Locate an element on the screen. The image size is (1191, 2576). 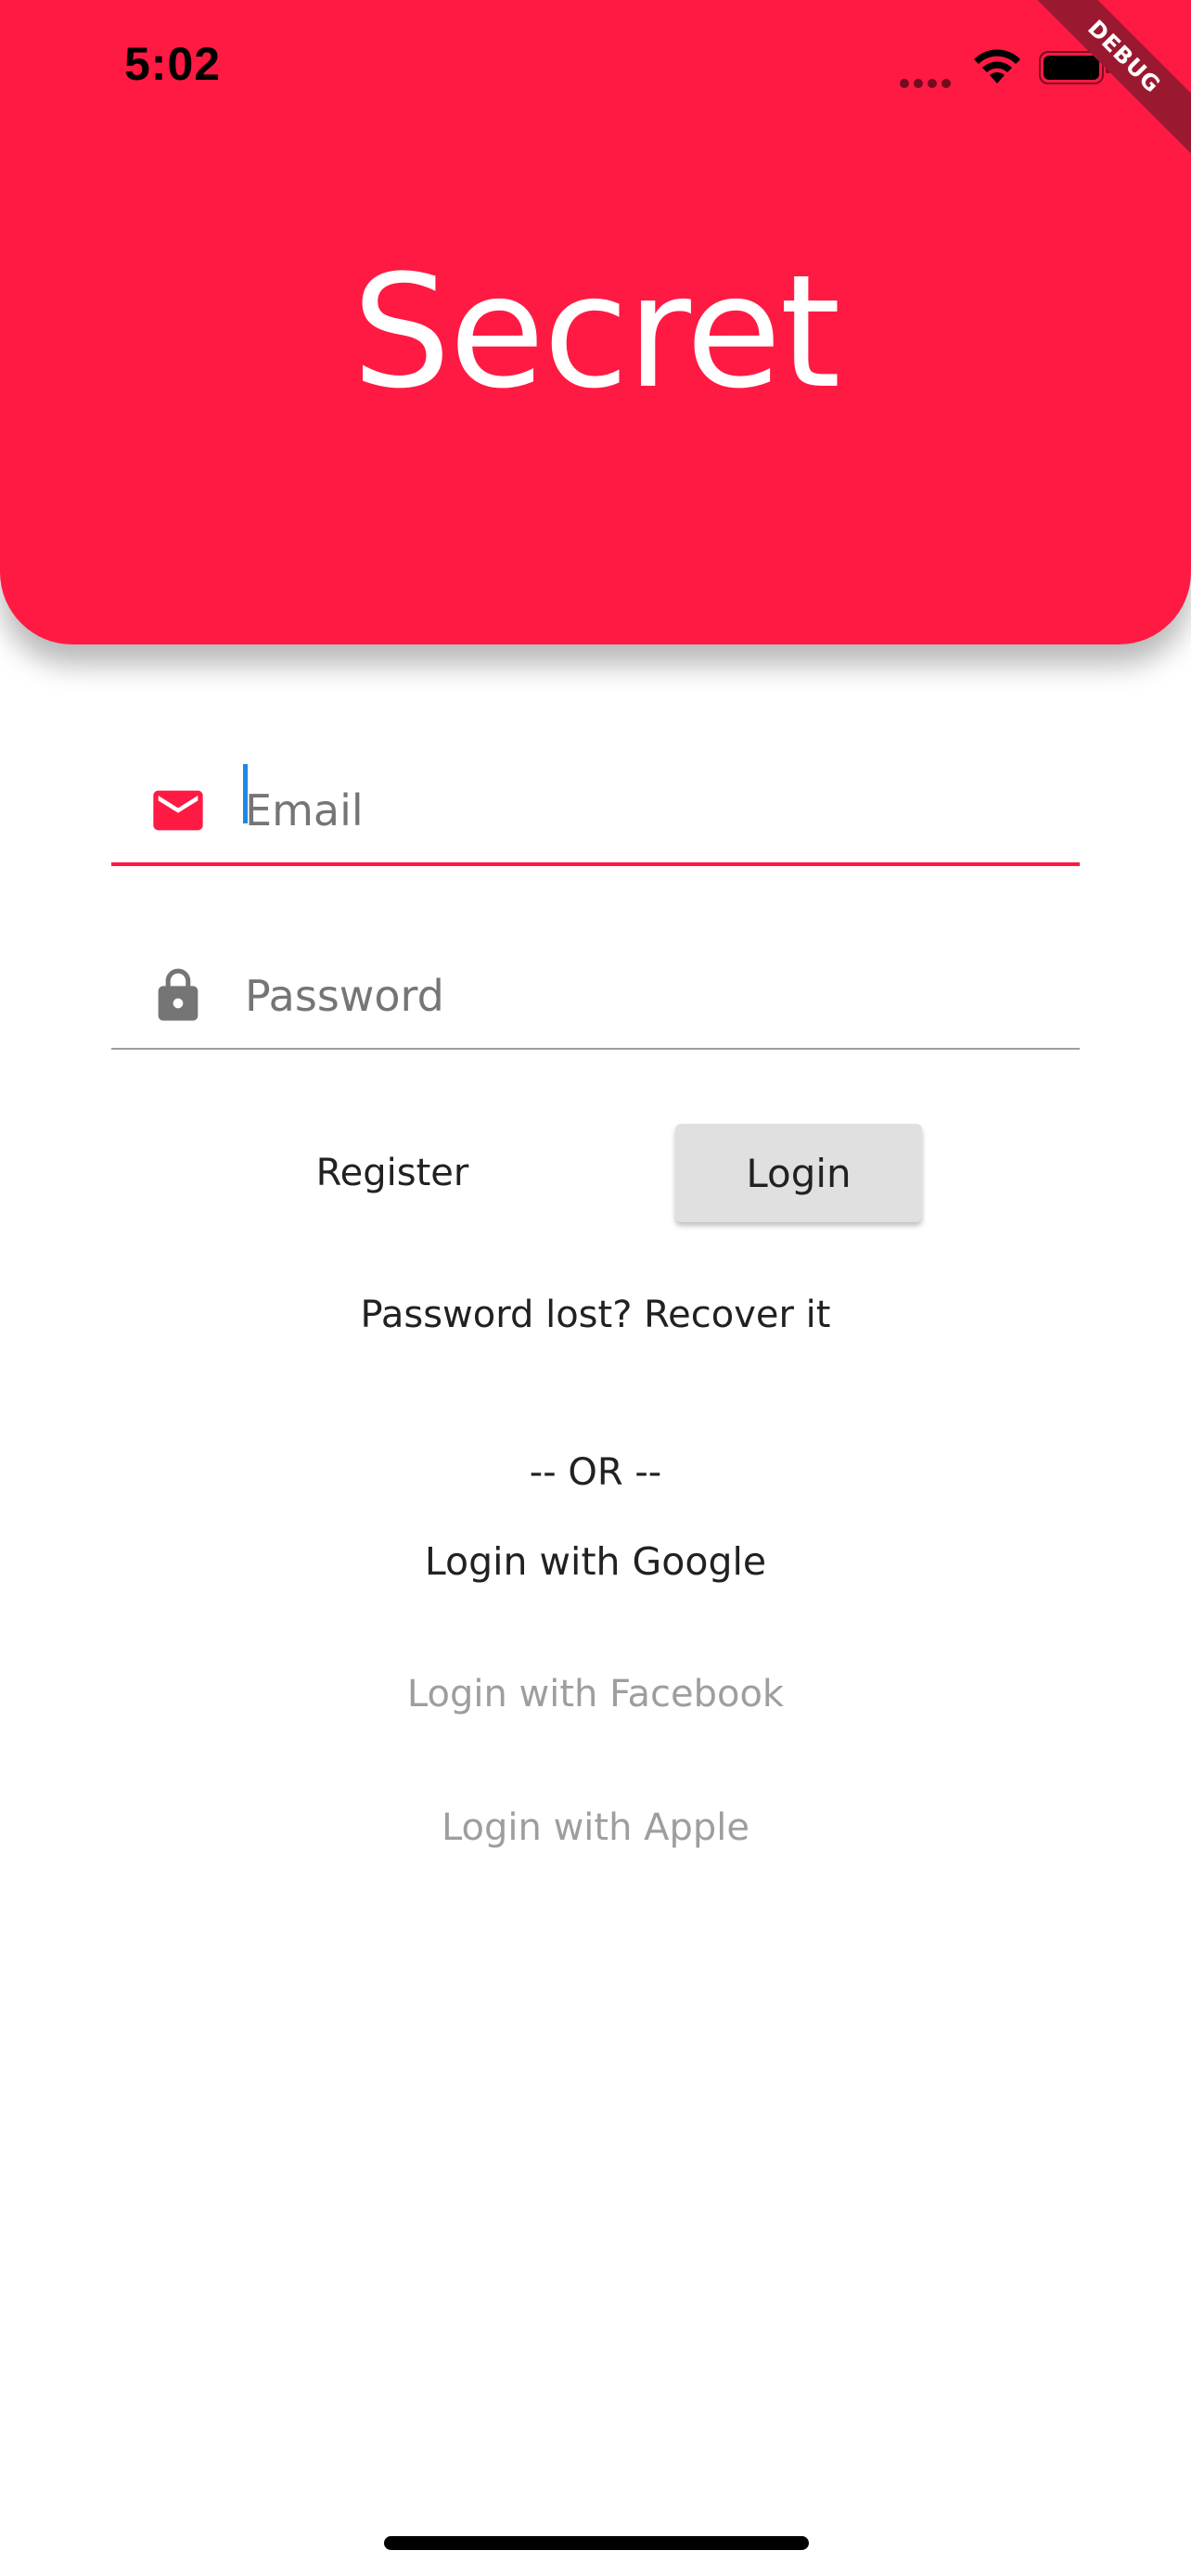
password-field is located at coordinates (595, 998).